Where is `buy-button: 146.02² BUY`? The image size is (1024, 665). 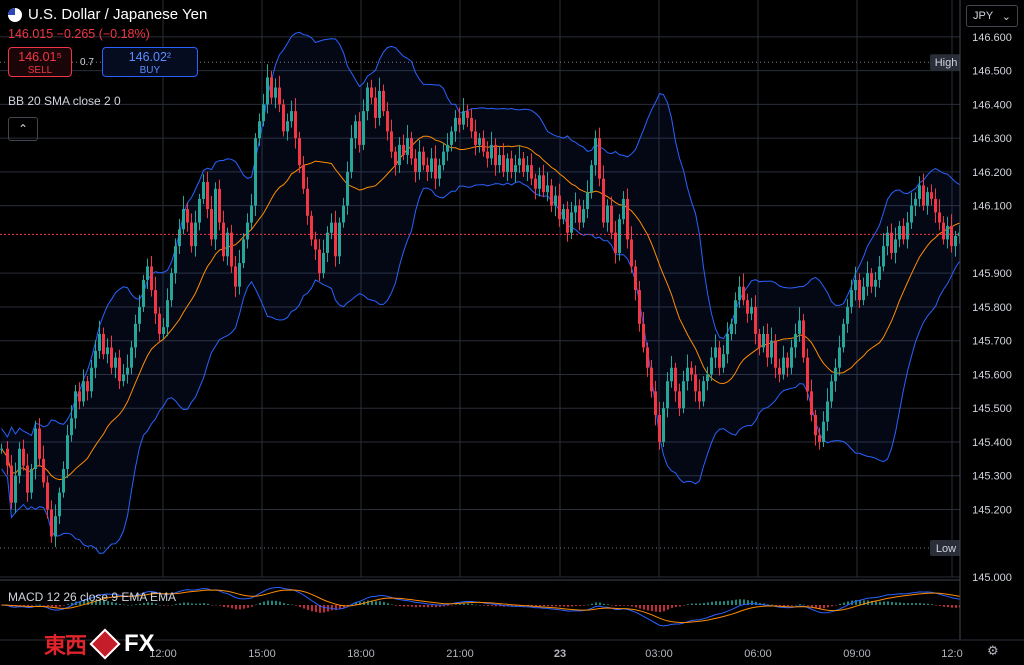 buy-button: 146.02² BUY is located at coordinates (149, 62).